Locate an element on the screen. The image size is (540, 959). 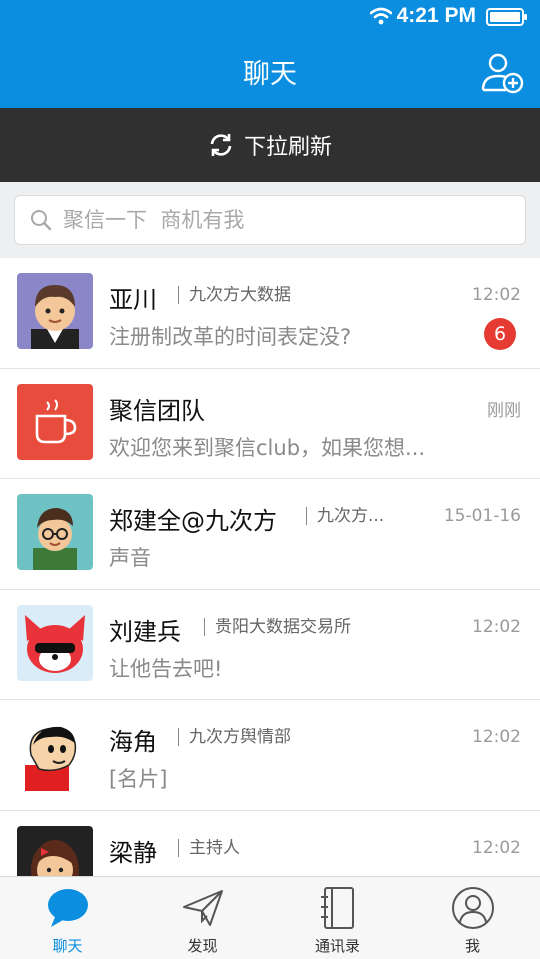
search-box is located at coordinates (270, 220).